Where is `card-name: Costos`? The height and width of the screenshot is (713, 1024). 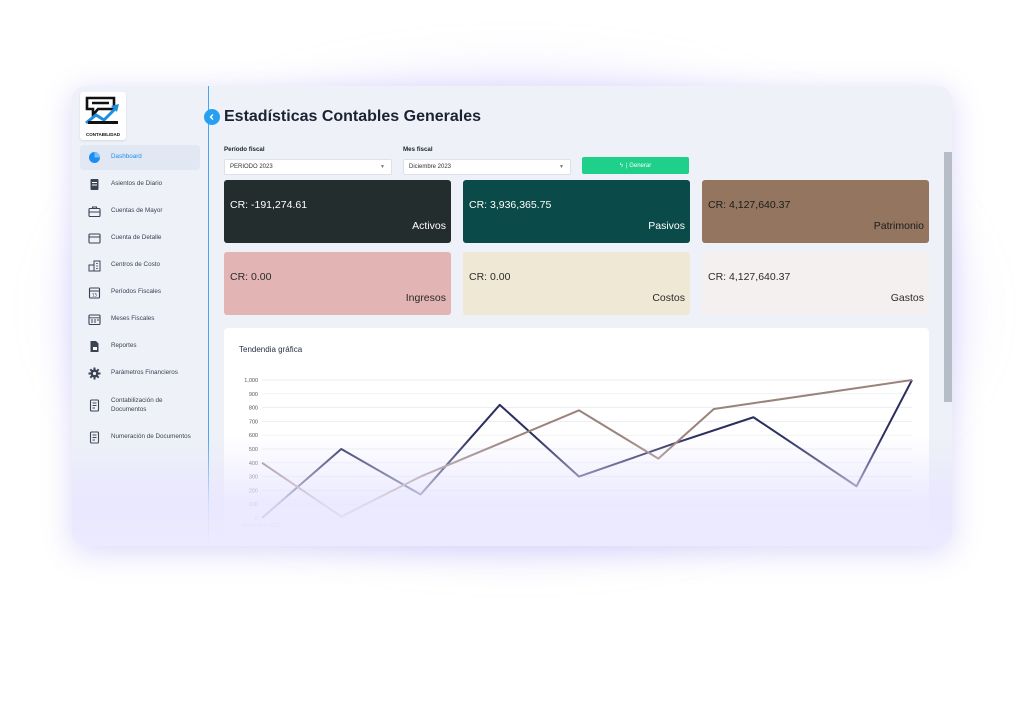 card-name: Costos is located at coordinates (668, 298).